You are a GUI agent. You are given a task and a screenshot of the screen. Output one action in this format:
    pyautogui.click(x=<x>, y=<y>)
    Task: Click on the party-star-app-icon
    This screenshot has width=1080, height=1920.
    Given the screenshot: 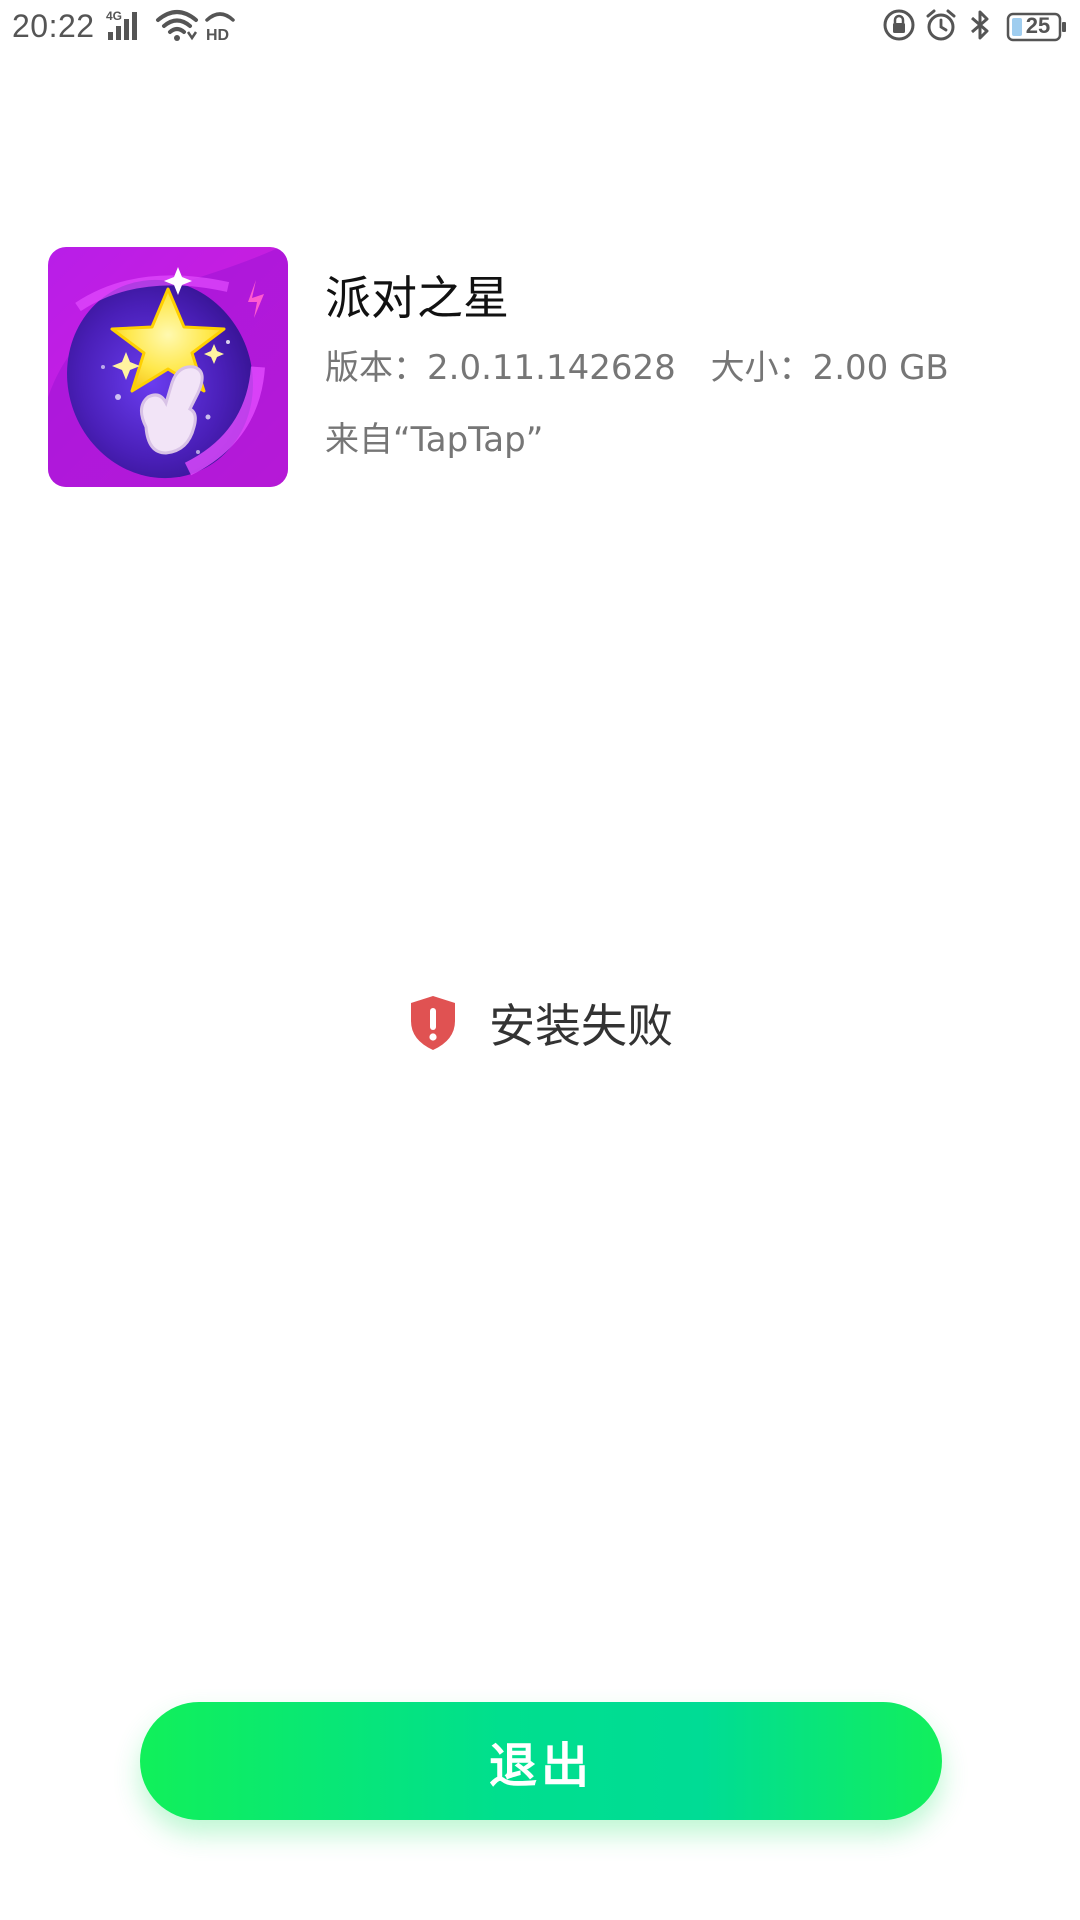 What is the action you would take?
    pyautogui.click(x=168, y=367)
    